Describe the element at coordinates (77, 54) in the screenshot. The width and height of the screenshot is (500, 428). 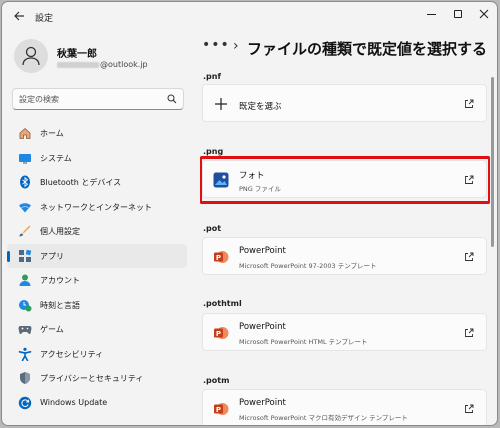
I see `account-name: 秋葉一郎` at that location.